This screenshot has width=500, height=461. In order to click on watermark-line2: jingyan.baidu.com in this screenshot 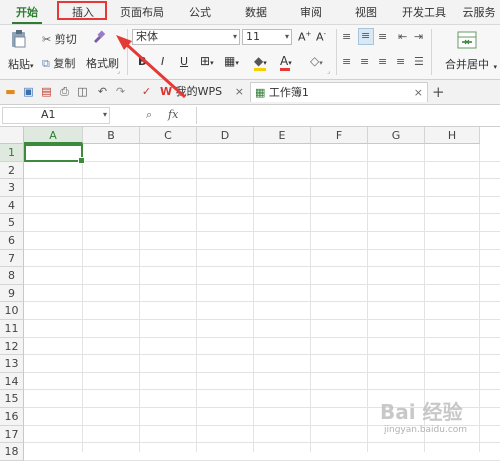, I will do `click(426, 430)`.